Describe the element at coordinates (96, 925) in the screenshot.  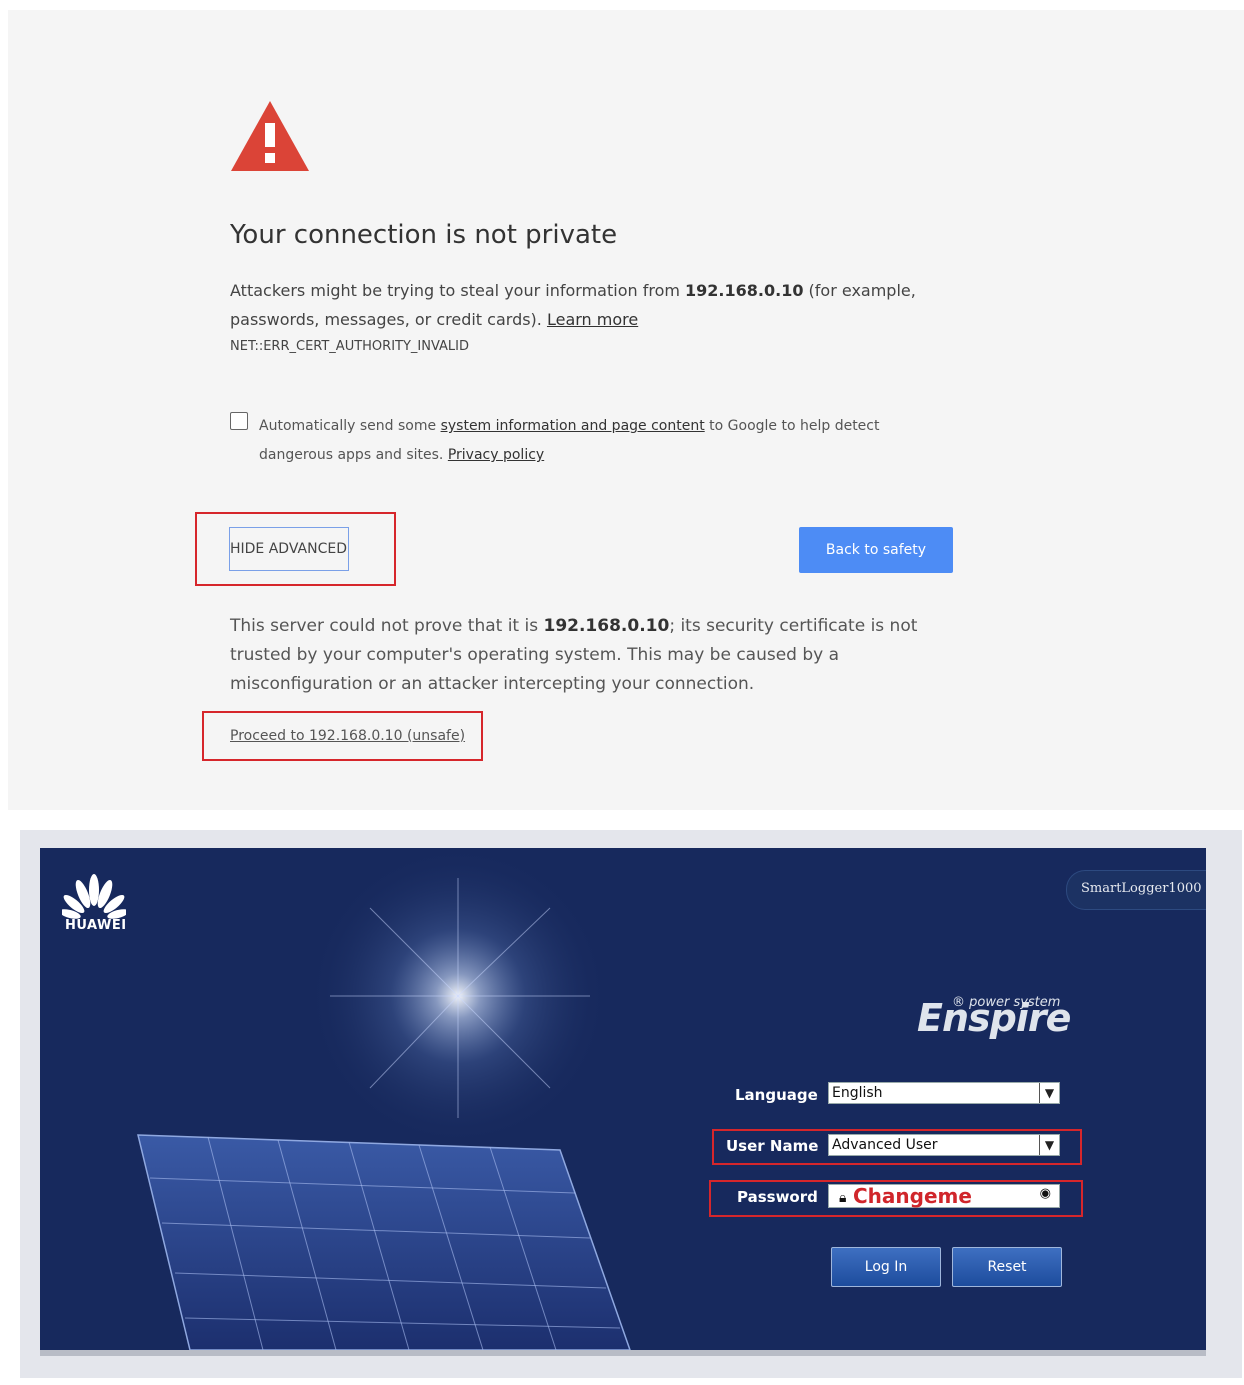
I see `huawei-logo-text: HUAWEI` at that location.